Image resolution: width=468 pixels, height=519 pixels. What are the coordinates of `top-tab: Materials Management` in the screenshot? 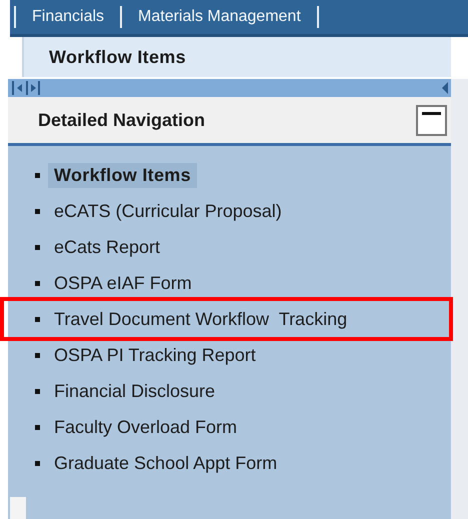 It's located at (219, 17).